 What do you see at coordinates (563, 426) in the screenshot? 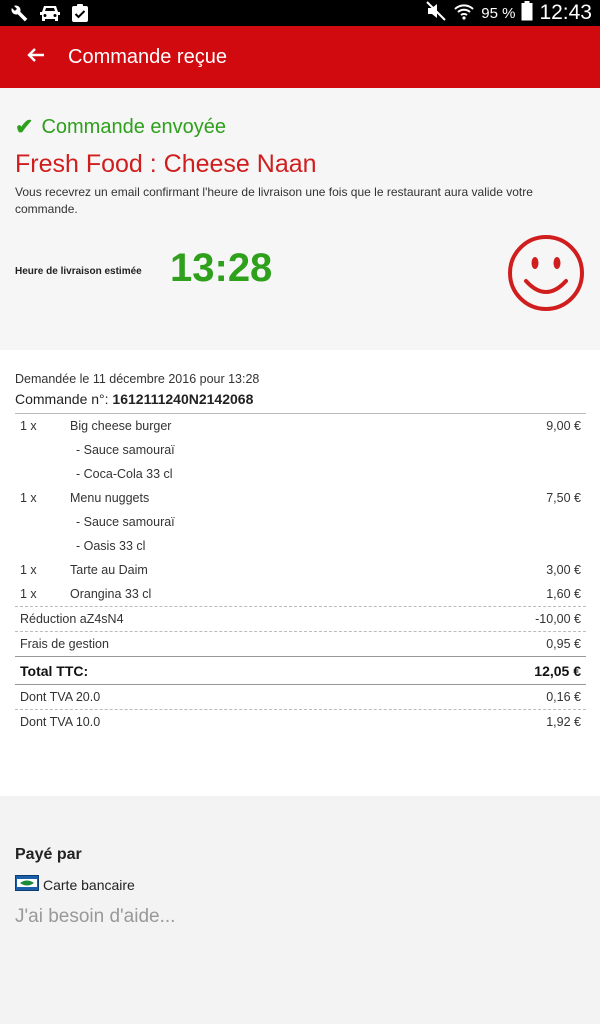
I see `line-price: 9,00 €` at bounding box center [563, 426].